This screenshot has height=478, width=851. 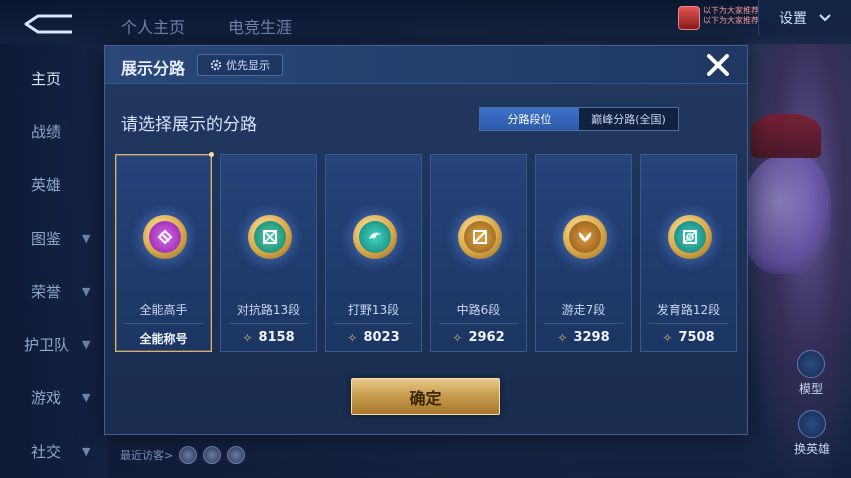 What do you see at coordinates (718, 65) in the screenshot?
I see `close-icon` at bounding box center [718, 65].